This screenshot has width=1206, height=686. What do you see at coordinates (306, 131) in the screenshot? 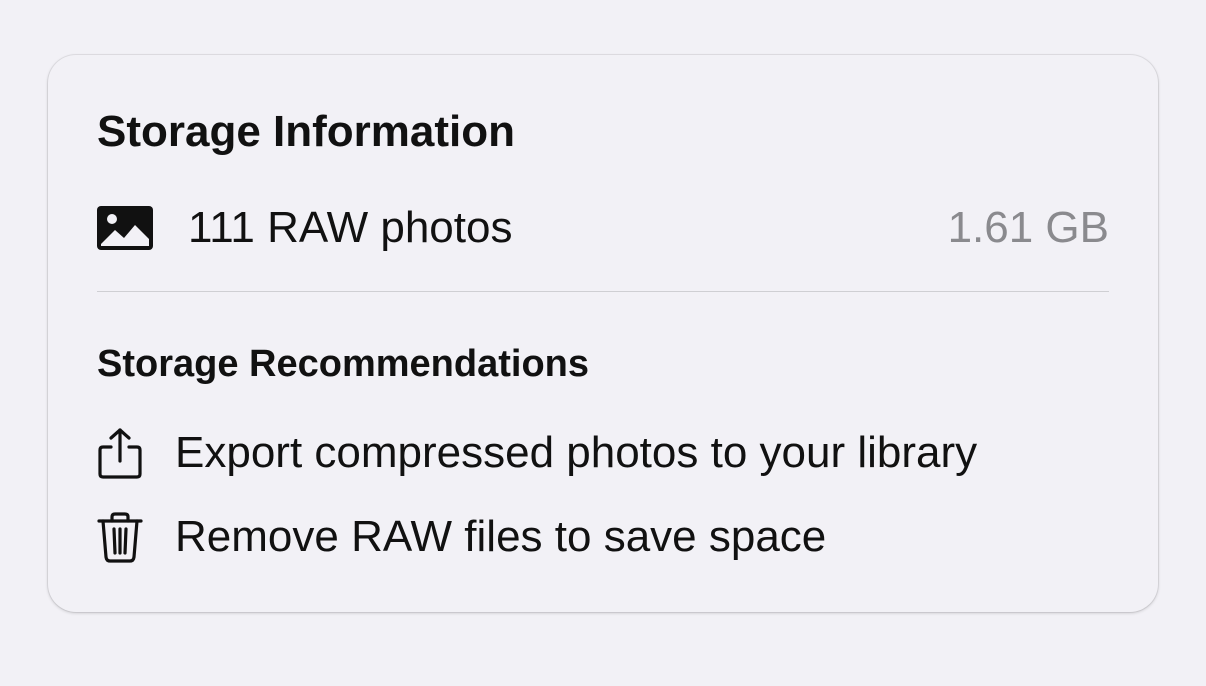
I see `storage-information-title: Storage Information` at bounding box center [306, 131].